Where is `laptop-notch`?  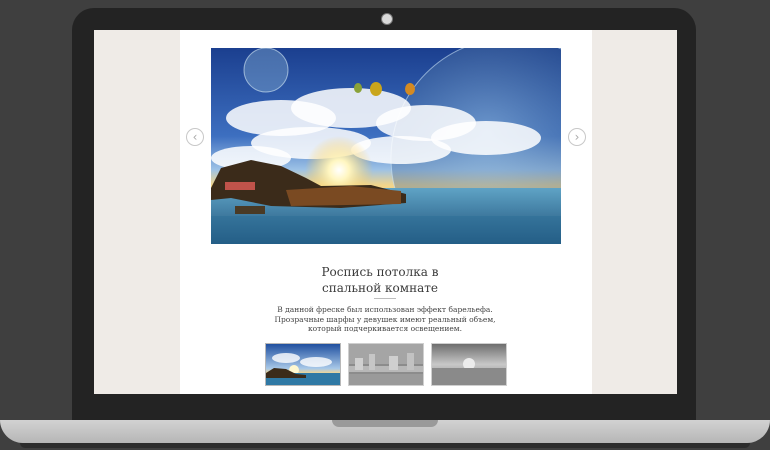
laptop-notch is located at coordinates (385, 423).